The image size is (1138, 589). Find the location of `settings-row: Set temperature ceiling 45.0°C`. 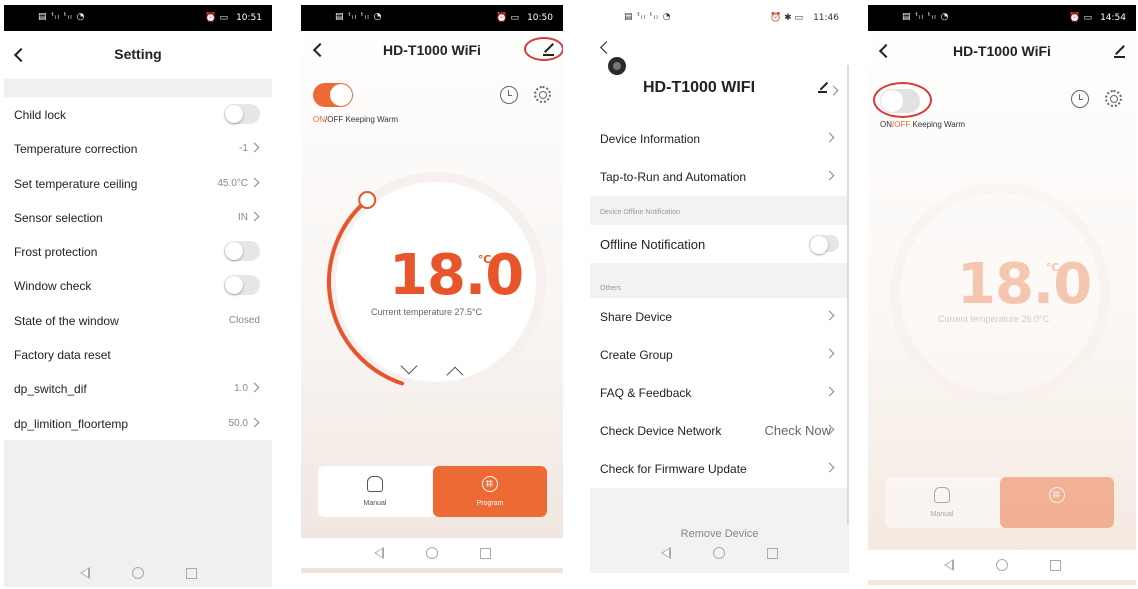

settings-row: Set temperature ceiling 45.0°C is located at coordinates (138, 183).